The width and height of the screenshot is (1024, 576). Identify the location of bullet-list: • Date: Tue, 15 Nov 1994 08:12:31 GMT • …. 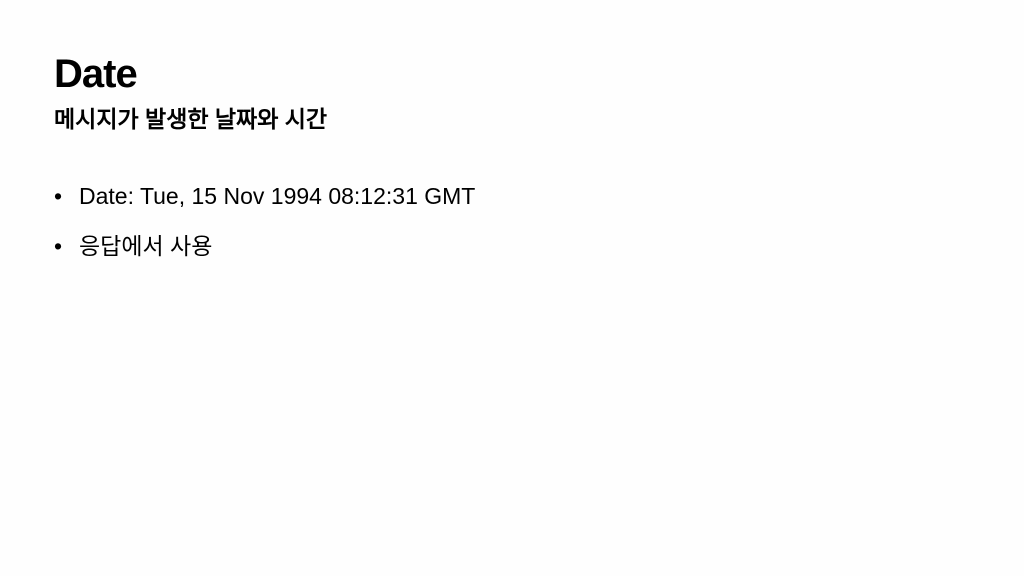
(264, 228).